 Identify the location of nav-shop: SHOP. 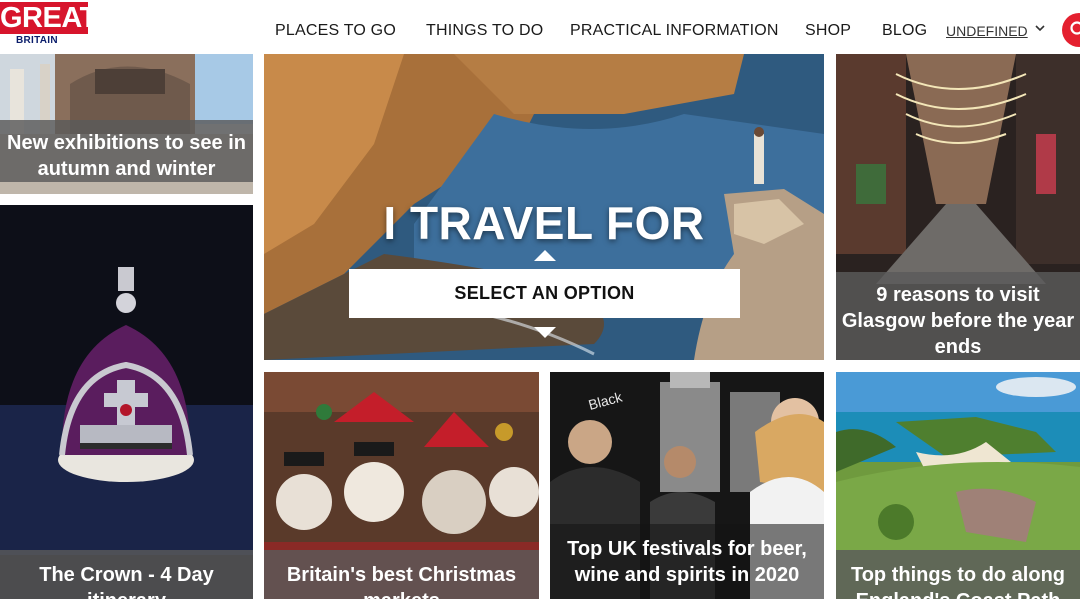
(828, 31).